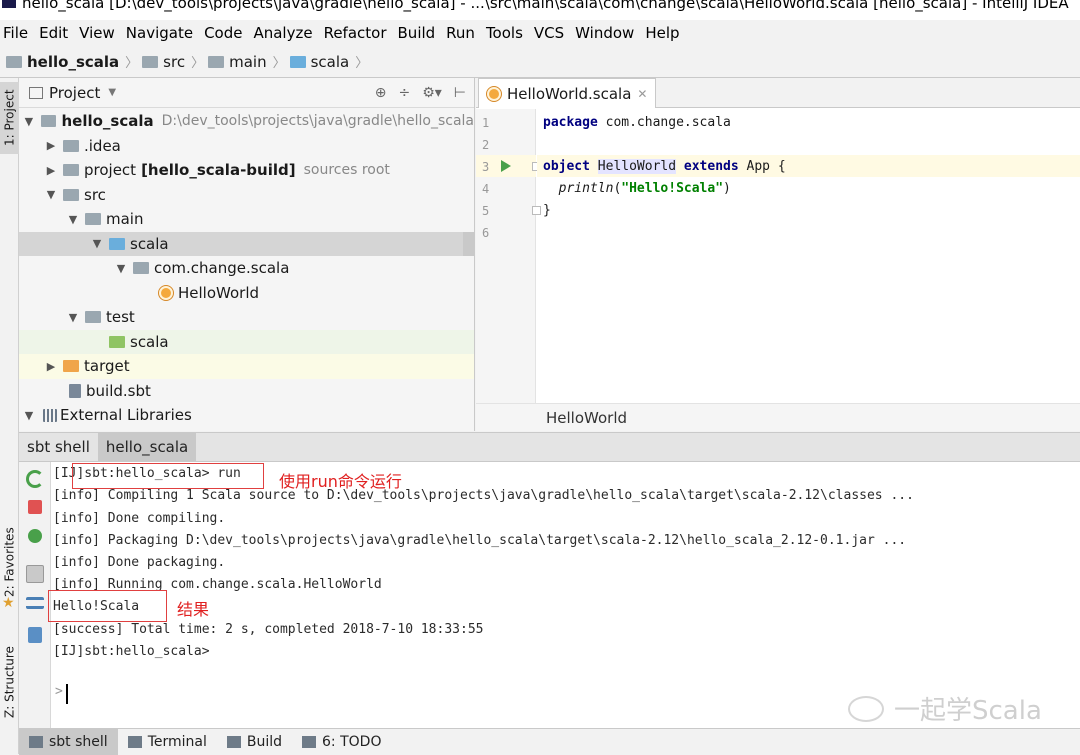 This screenshot has height=755, width=1080. Describe the element at coordinates (74, 93) in the screenshot. I see `project-view-selector: Project` at that location.